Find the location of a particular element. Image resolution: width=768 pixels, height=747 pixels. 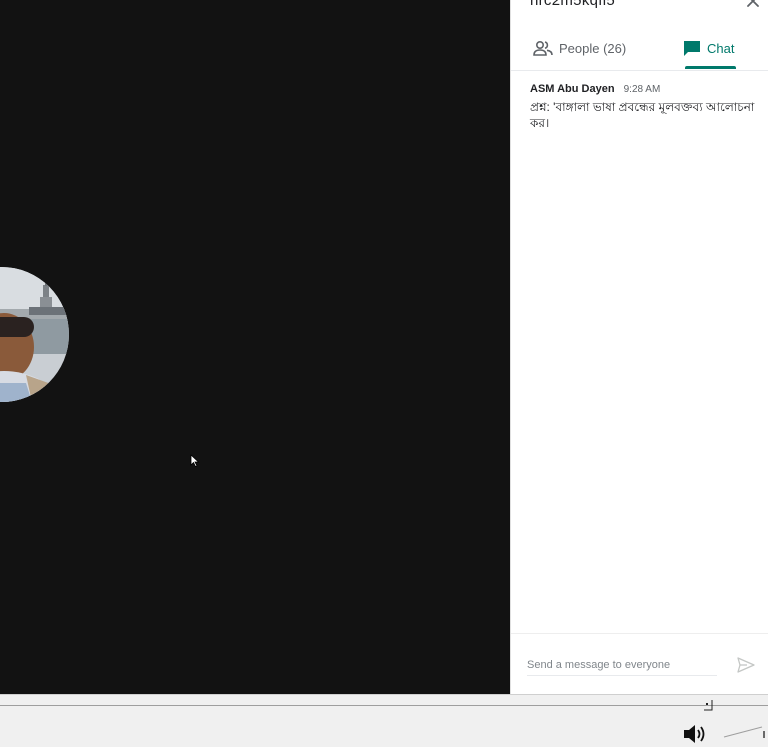

message-time: 9:28 AM is located at coordinates (642, 89).